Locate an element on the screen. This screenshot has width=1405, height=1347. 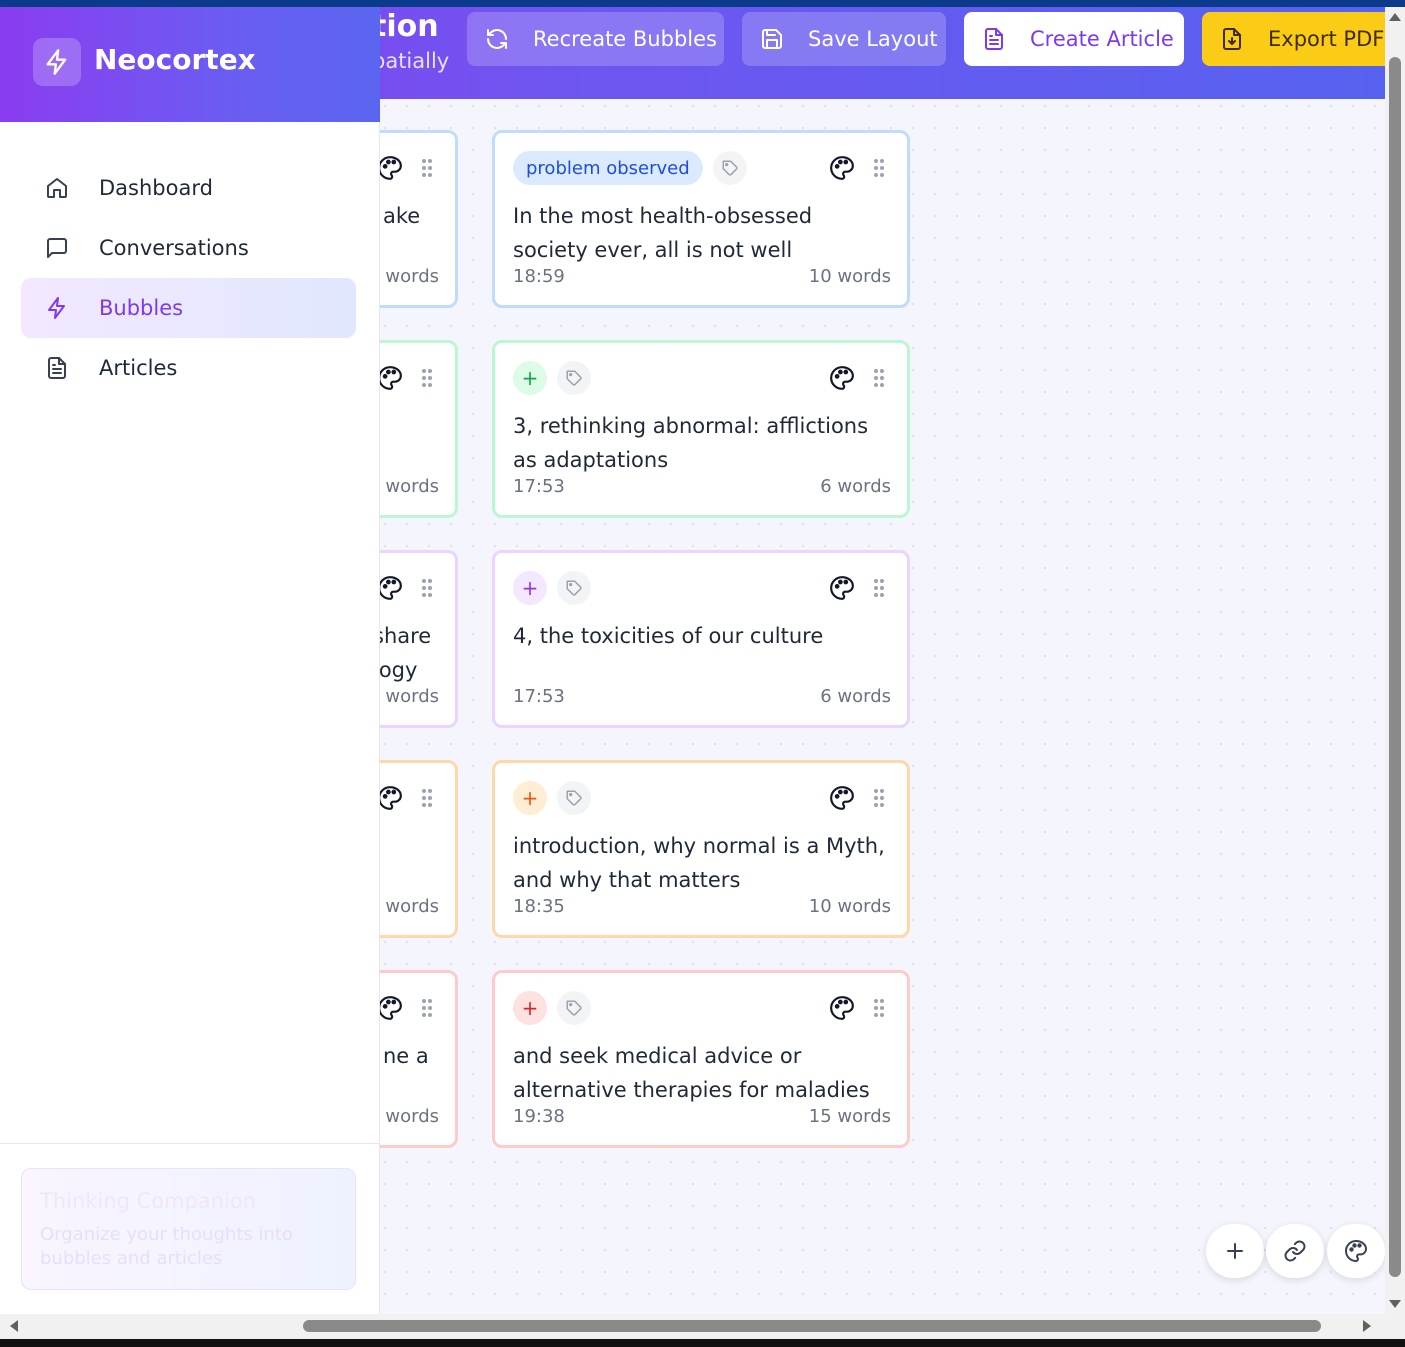
scroll-down-arrow is located at coordinates (1395, 1304).